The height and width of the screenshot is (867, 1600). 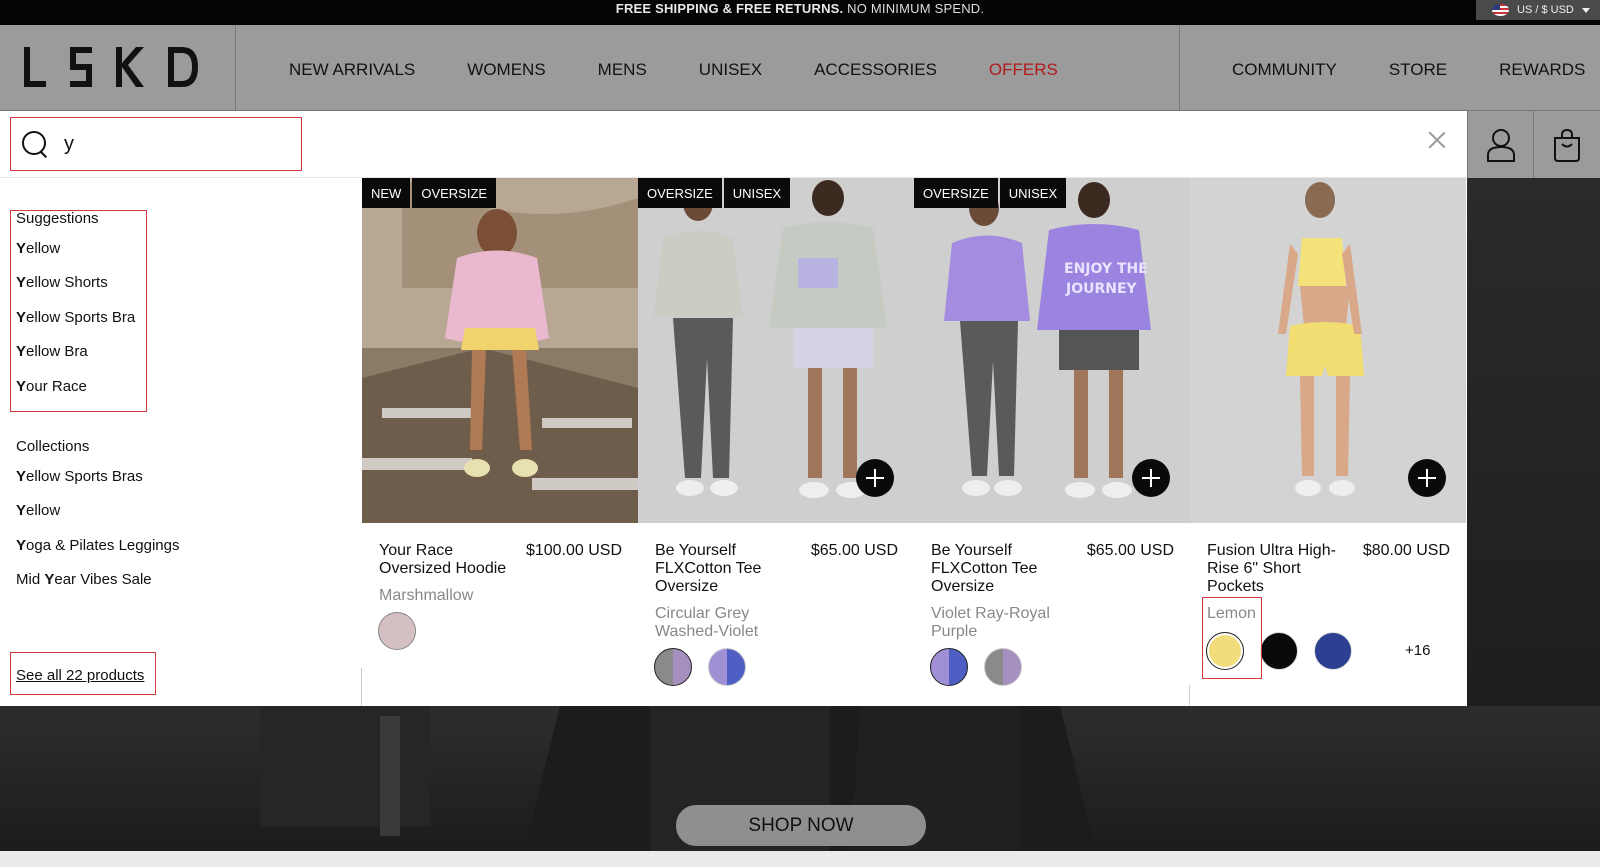 I want to click on lemon-swatch-highlight, so click(x=1232, y=638).